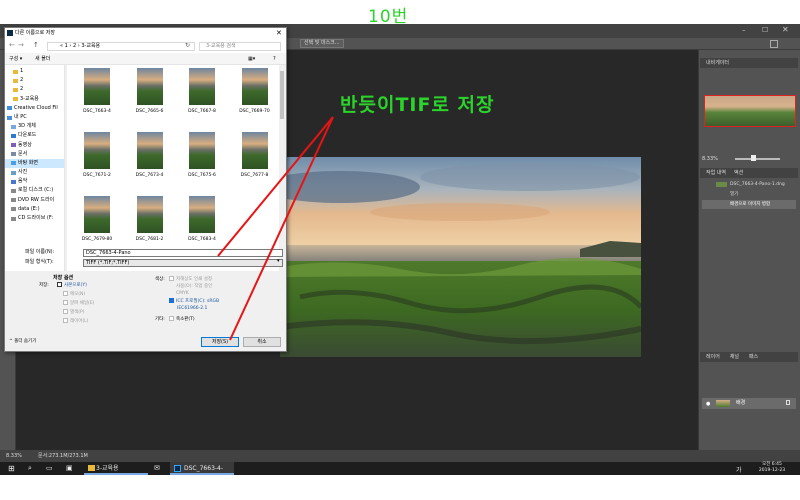  Describe the element at coordinates (34, 145) in the screenshot. I see `nav-item: 동영상` at that location.